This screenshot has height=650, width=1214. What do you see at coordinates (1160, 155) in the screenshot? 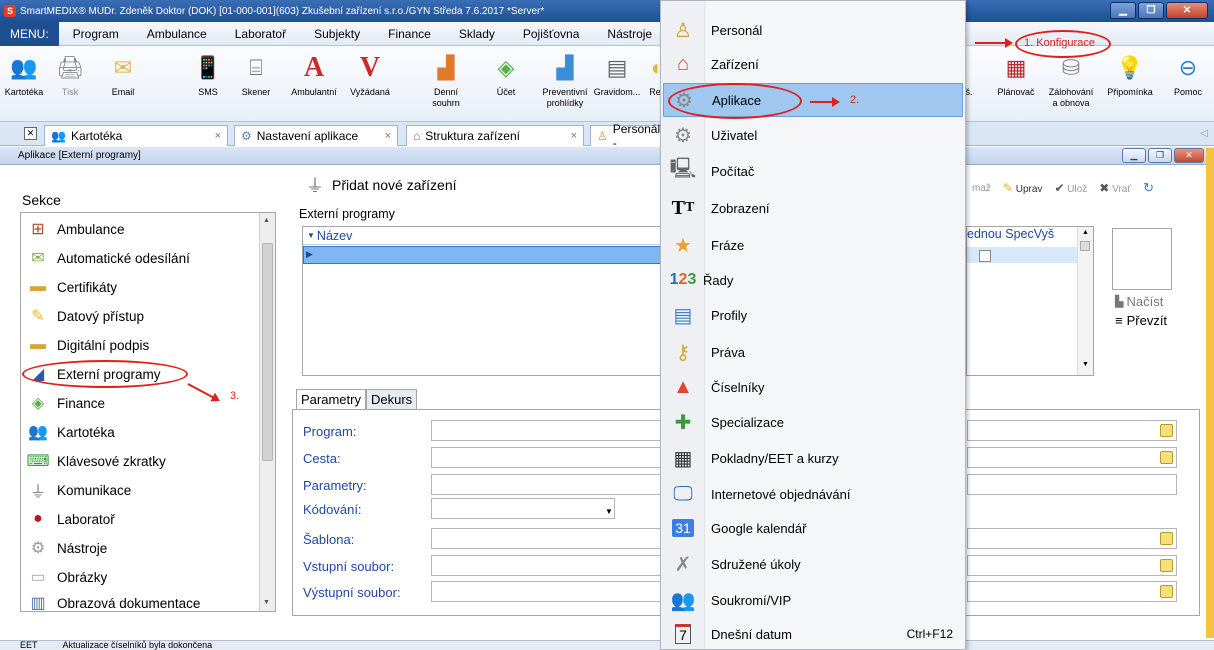
I see `inner-restore-button: ❐` at bounding box center [1160, 155].